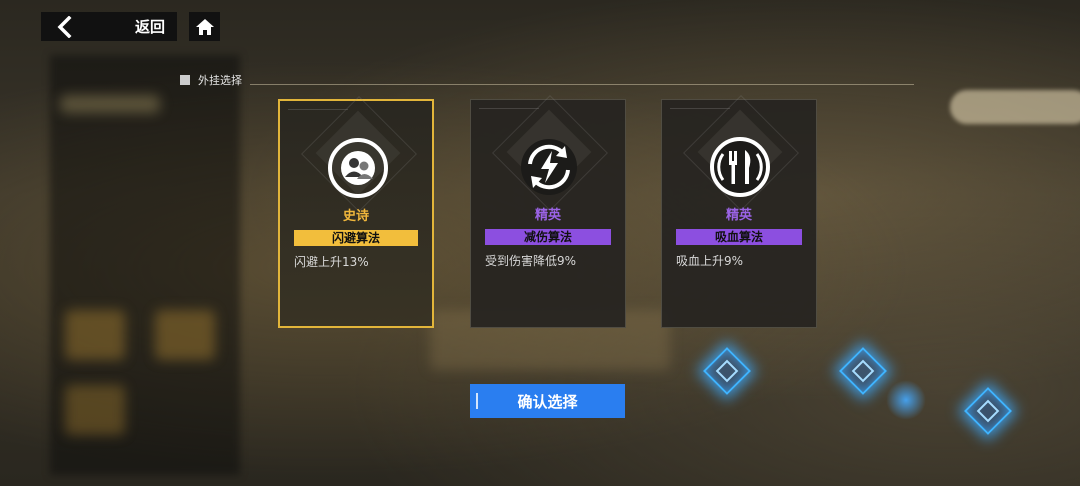  What do you see at coordinates (1015, 107) in the screenshot?
I see `background-pill` at bounding box center [1015, 107].